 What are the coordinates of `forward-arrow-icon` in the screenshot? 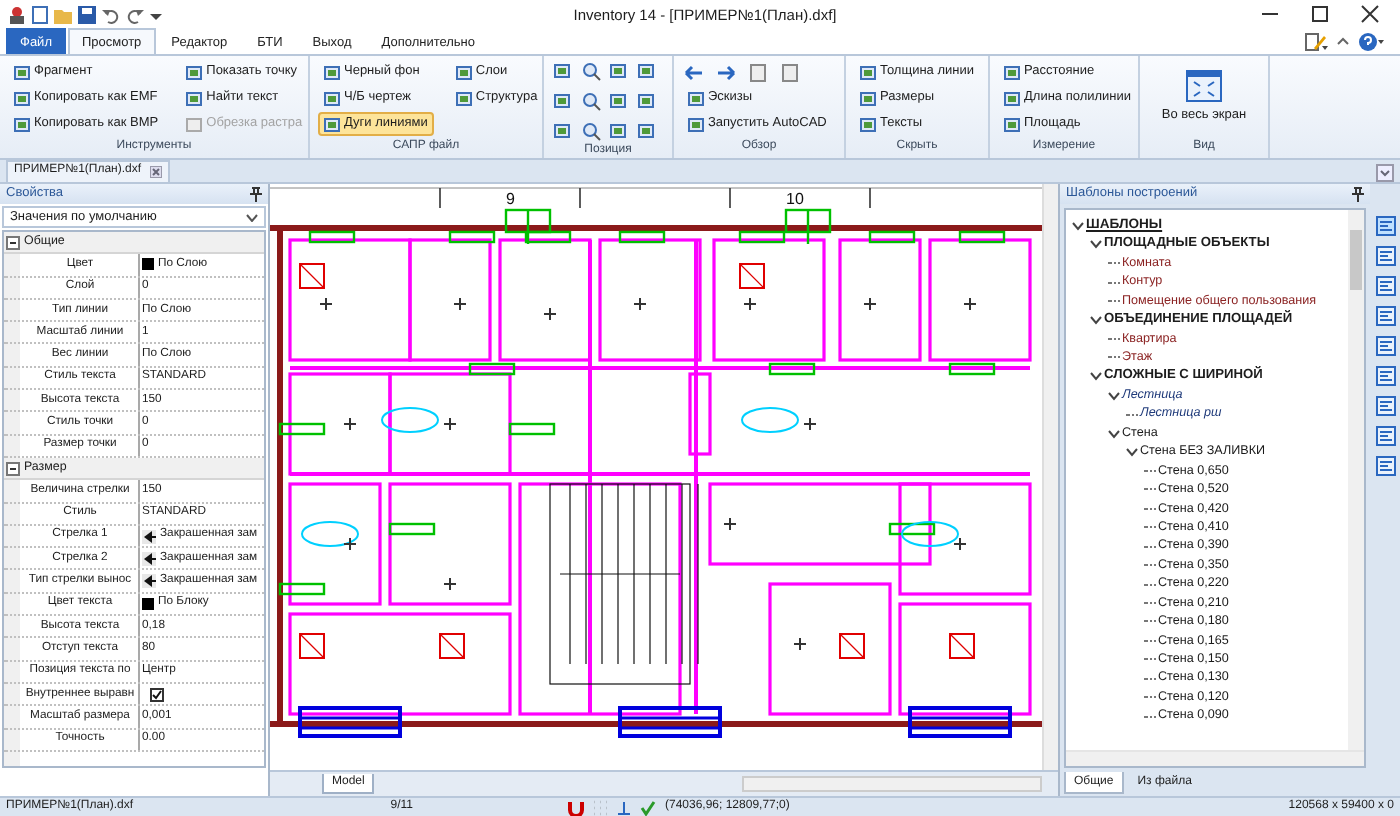 It's located at (726, 72).